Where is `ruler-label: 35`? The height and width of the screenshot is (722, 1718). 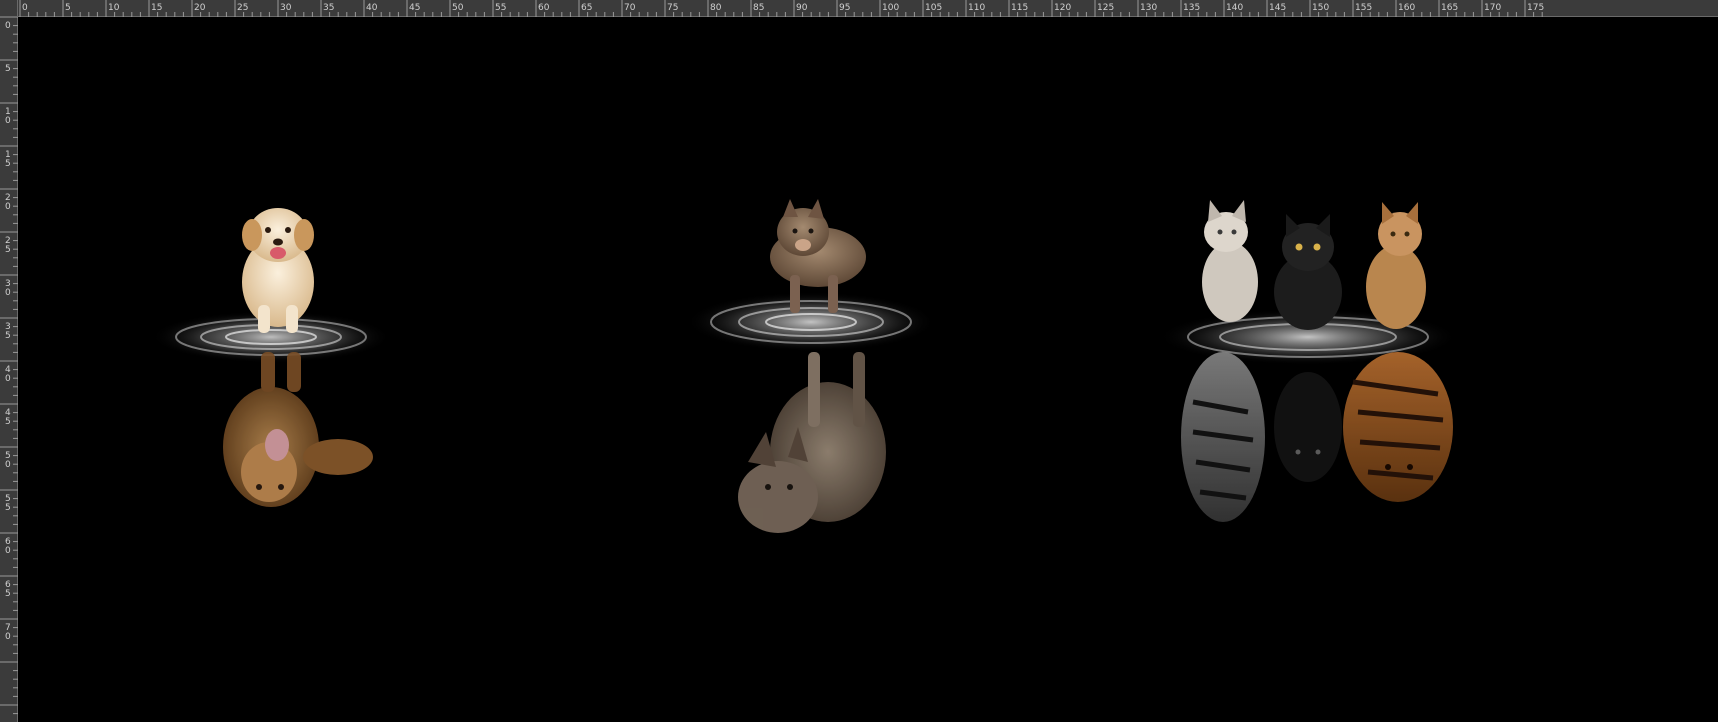 ruler-label: 35 is located at coordinates (328, 8).